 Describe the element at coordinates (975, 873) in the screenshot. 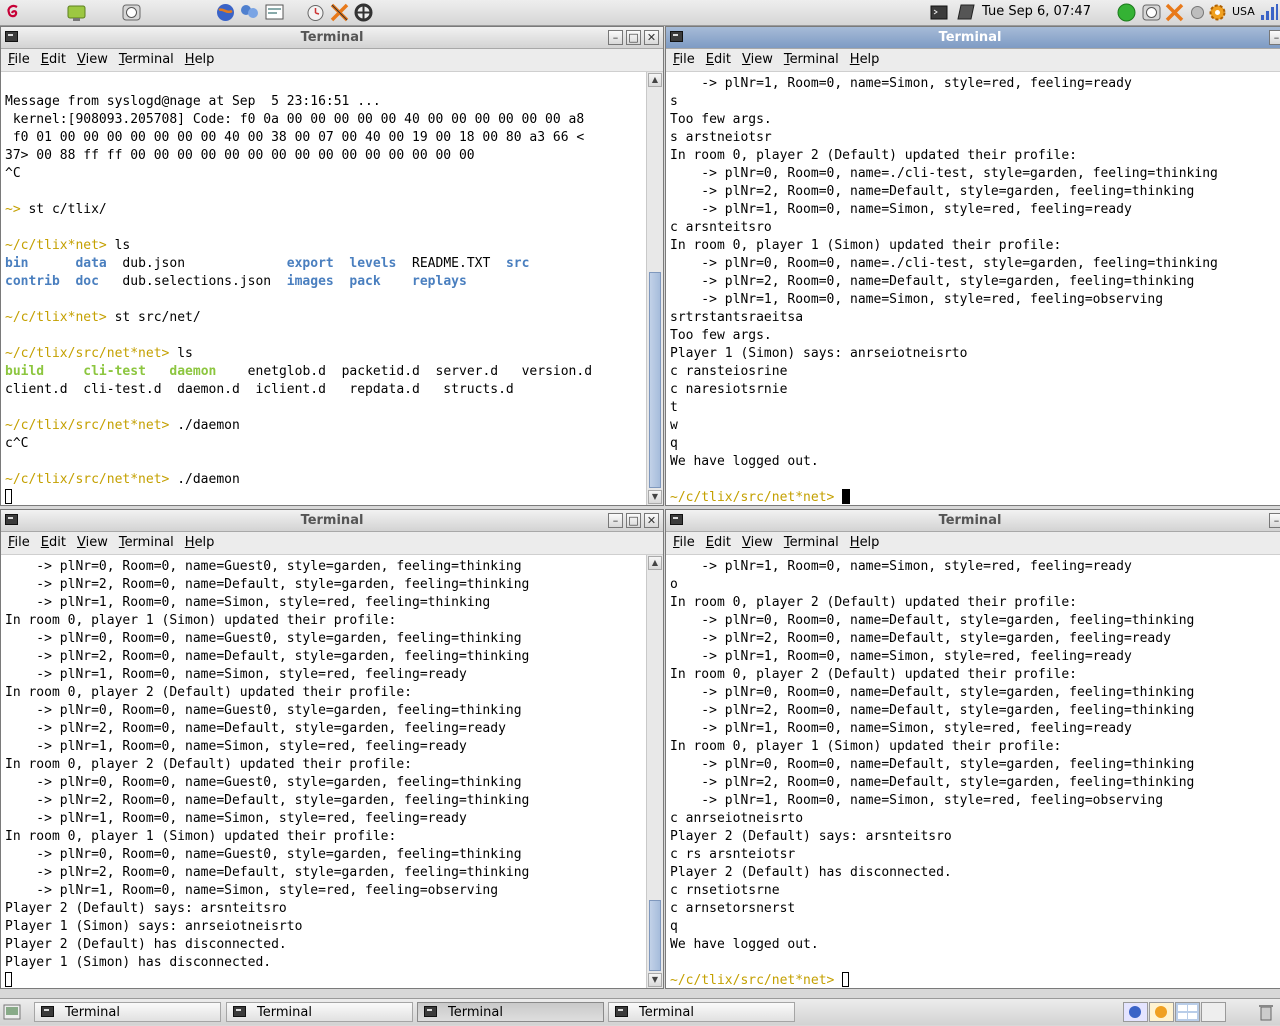

I see `terminal-line: Player 2 (Default) has disconnected.` at that location.